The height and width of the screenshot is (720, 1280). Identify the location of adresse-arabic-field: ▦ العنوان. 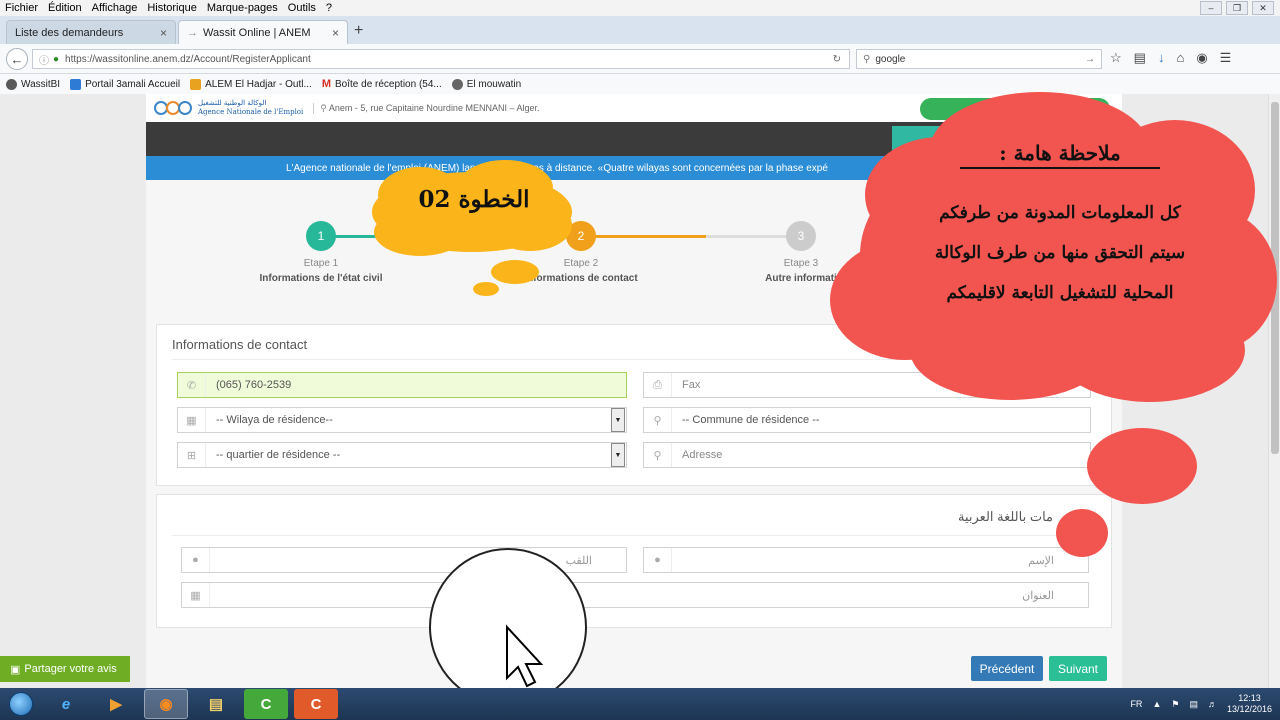
(635, 595).